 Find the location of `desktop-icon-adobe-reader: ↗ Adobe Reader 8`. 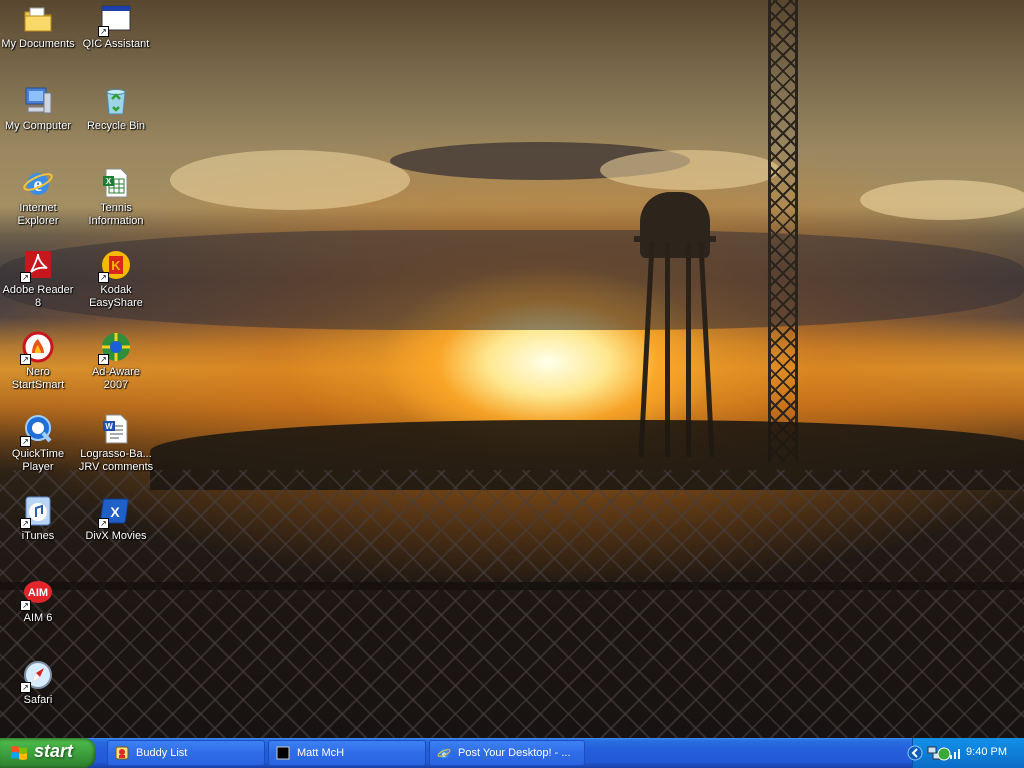

desktop-icon-adobe-reader: ↗ Adobe Reader 8 is located at coordinates (38, 279).